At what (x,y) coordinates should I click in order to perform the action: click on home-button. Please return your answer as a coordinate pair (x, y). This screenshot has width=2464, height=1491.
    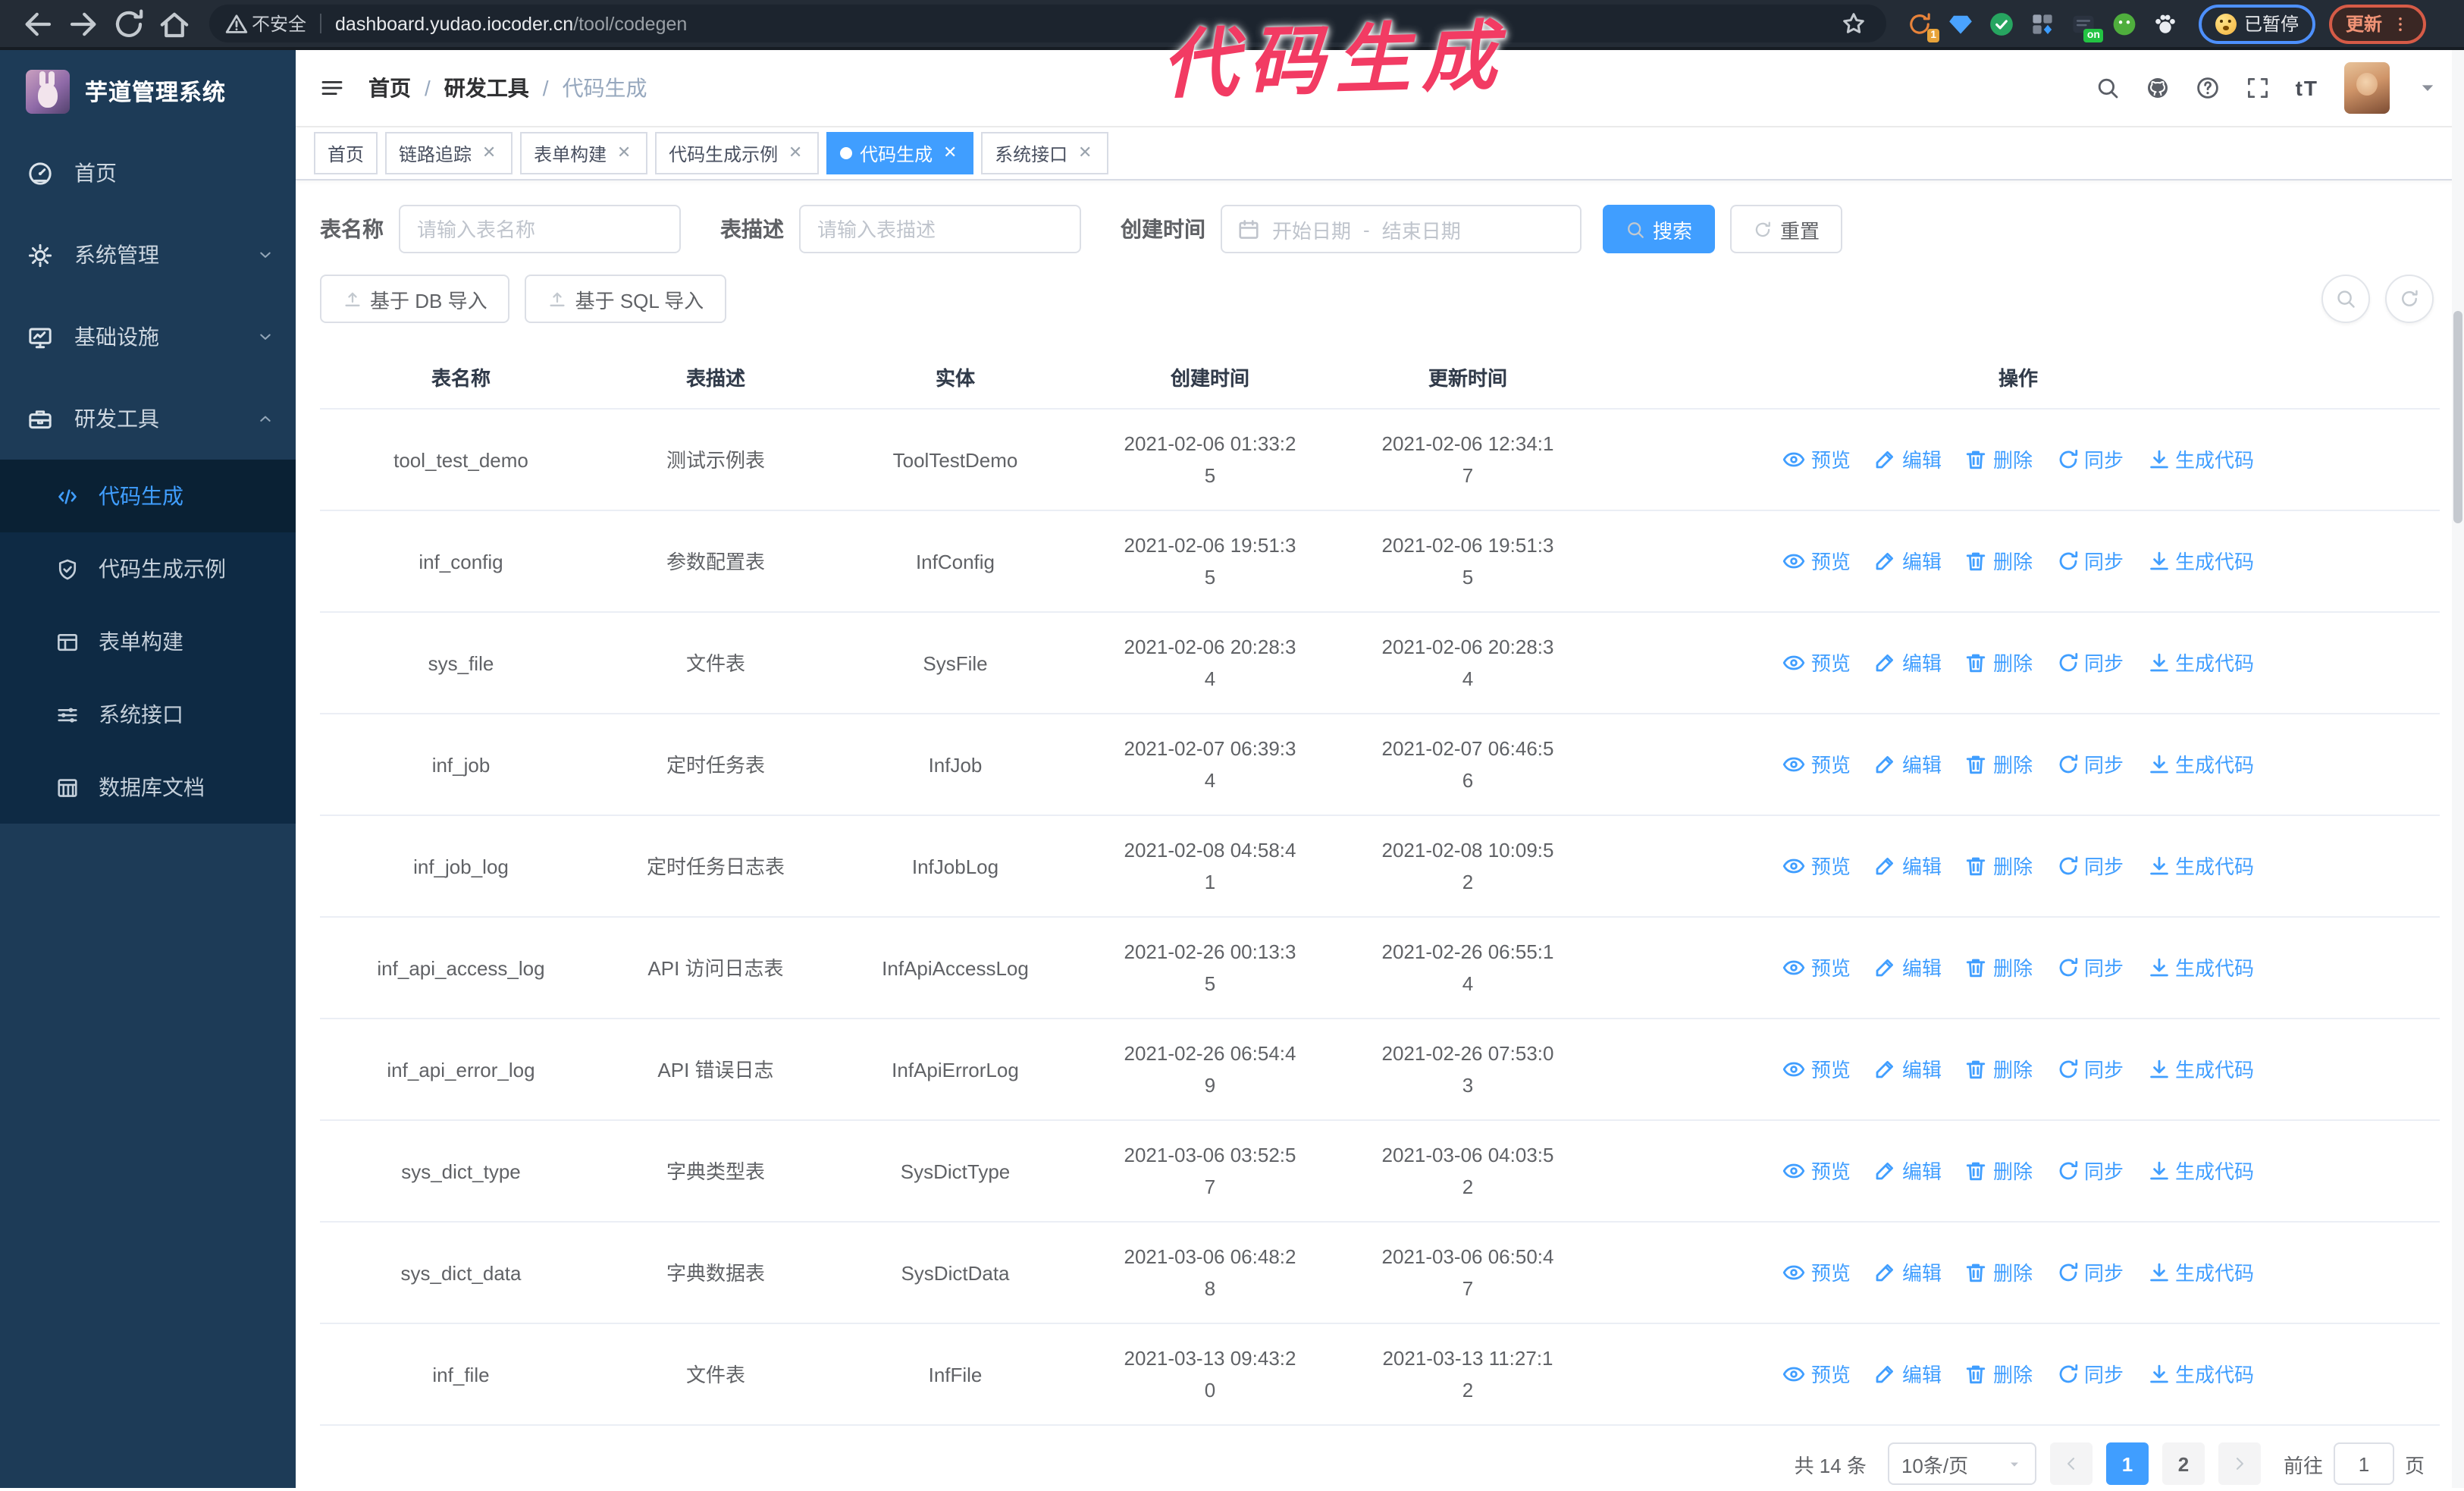
    Looking at the image, I should click on (174, 23).